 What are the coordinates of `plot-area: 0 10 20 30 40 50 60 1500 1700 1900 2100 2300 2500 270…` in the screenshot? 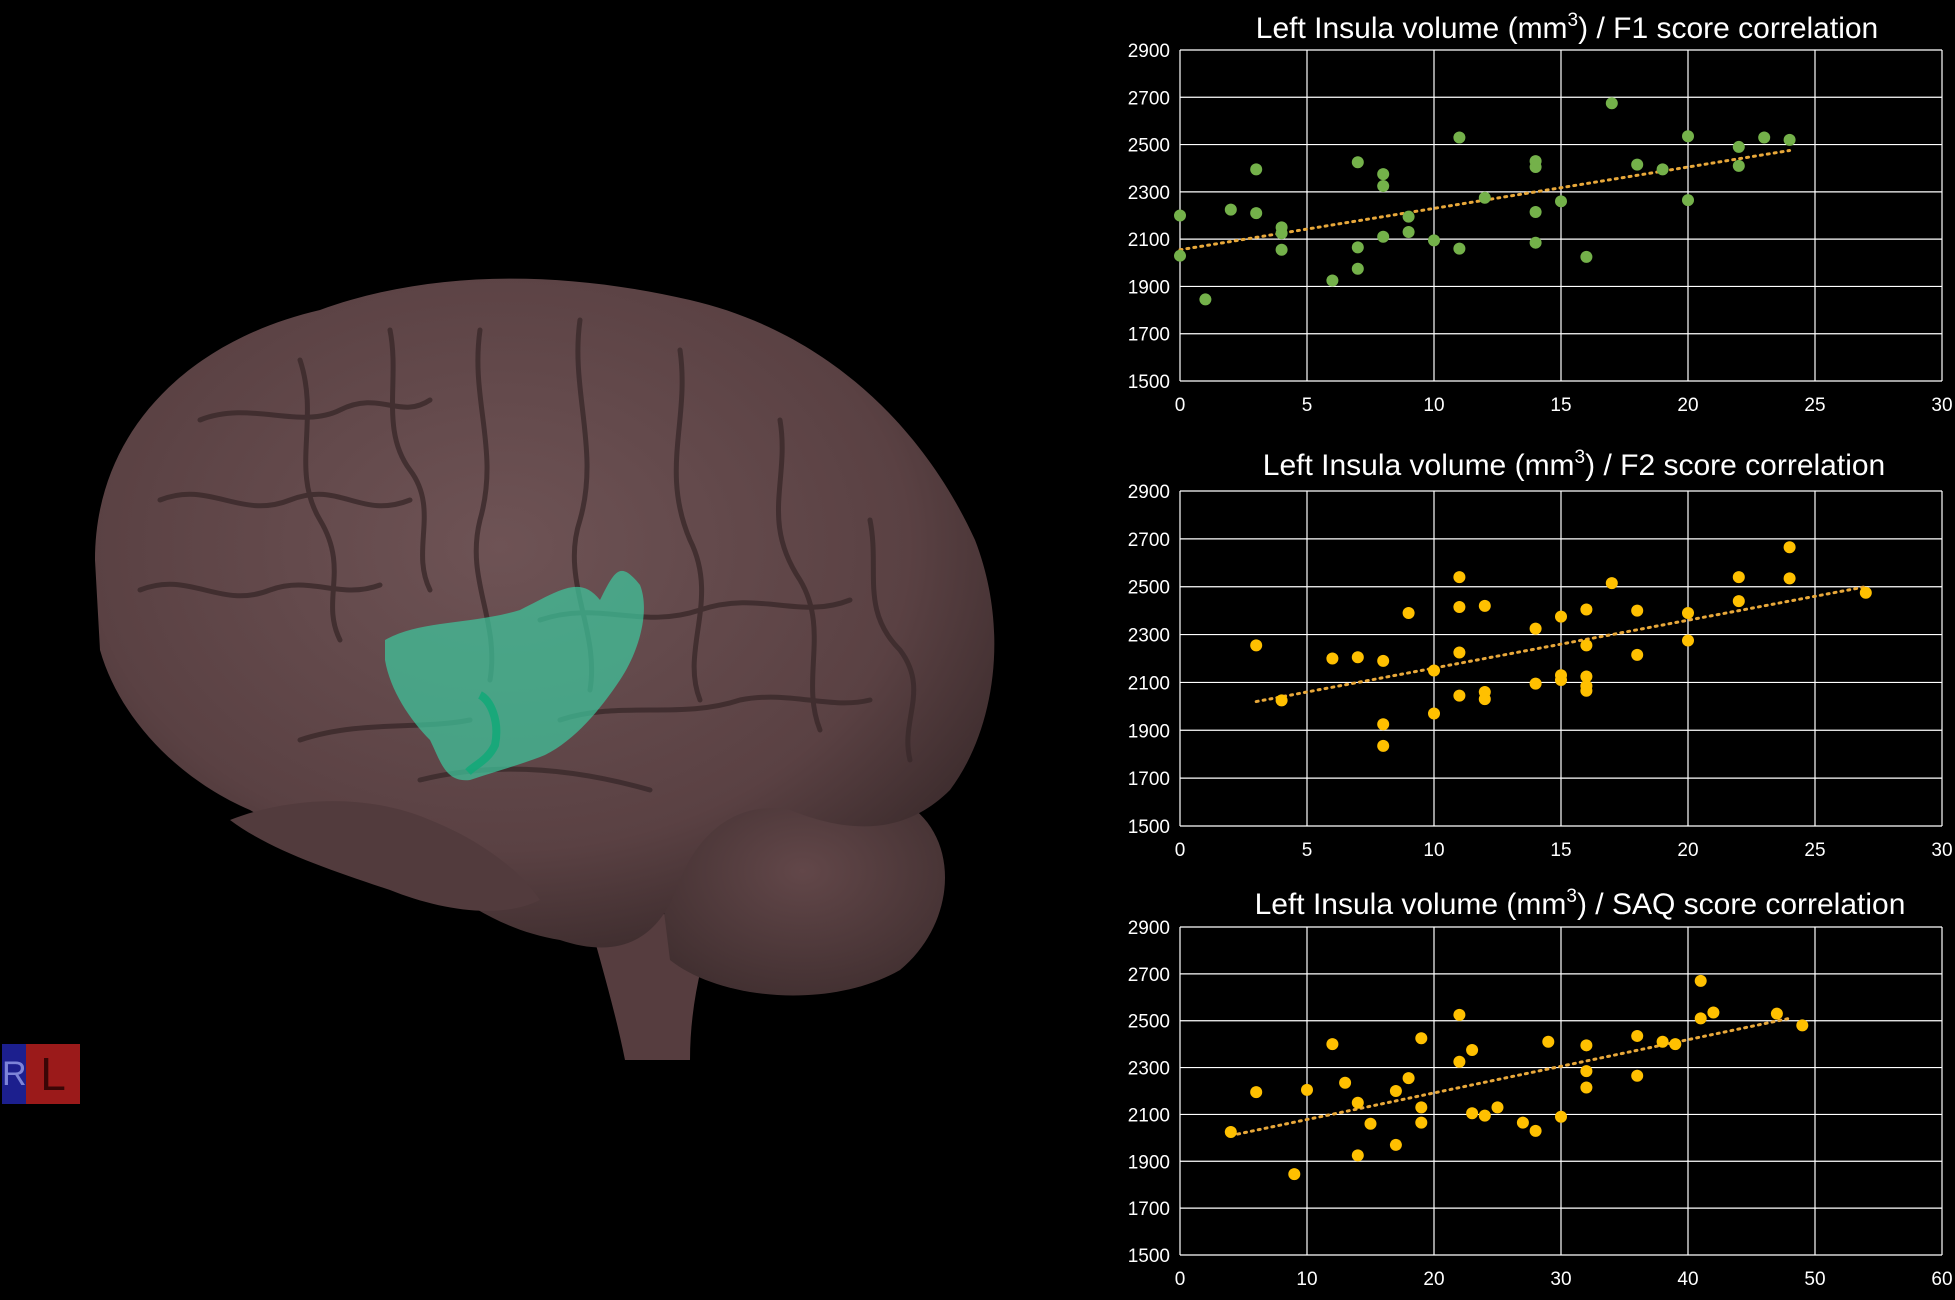 It's located at (1540, 1104).